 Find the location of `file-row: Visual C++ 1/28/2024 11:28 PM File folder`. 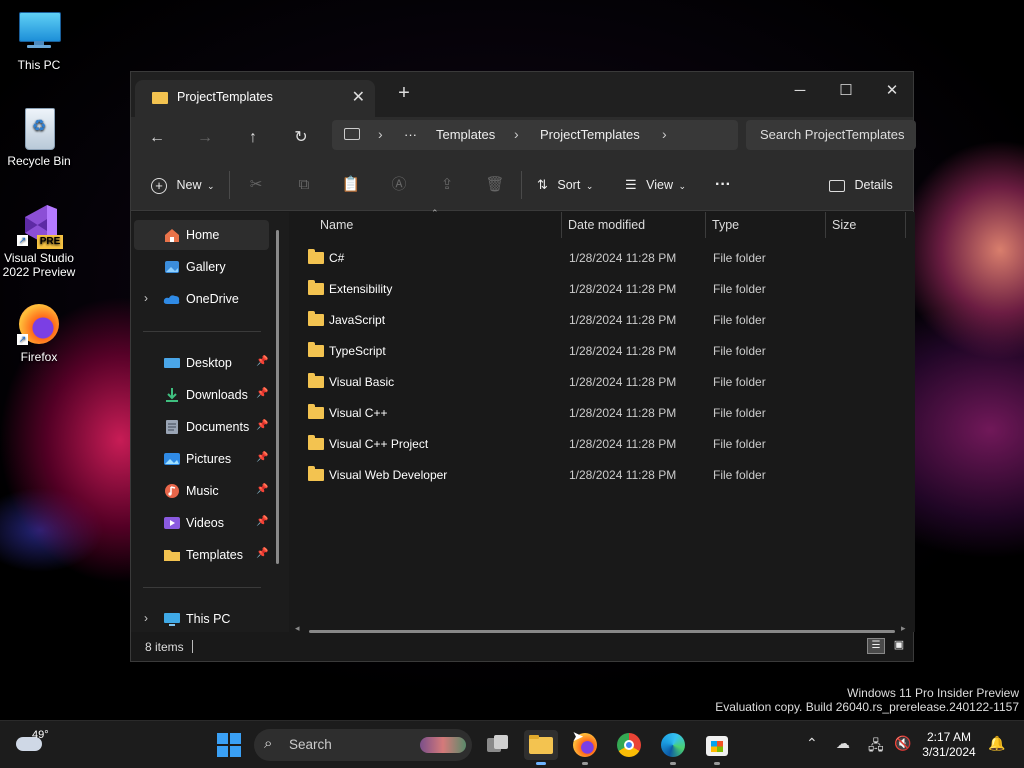

file-row: Visual C++ 1/28/2024 11:28 PM File folder is located at coordinates (599, 413).